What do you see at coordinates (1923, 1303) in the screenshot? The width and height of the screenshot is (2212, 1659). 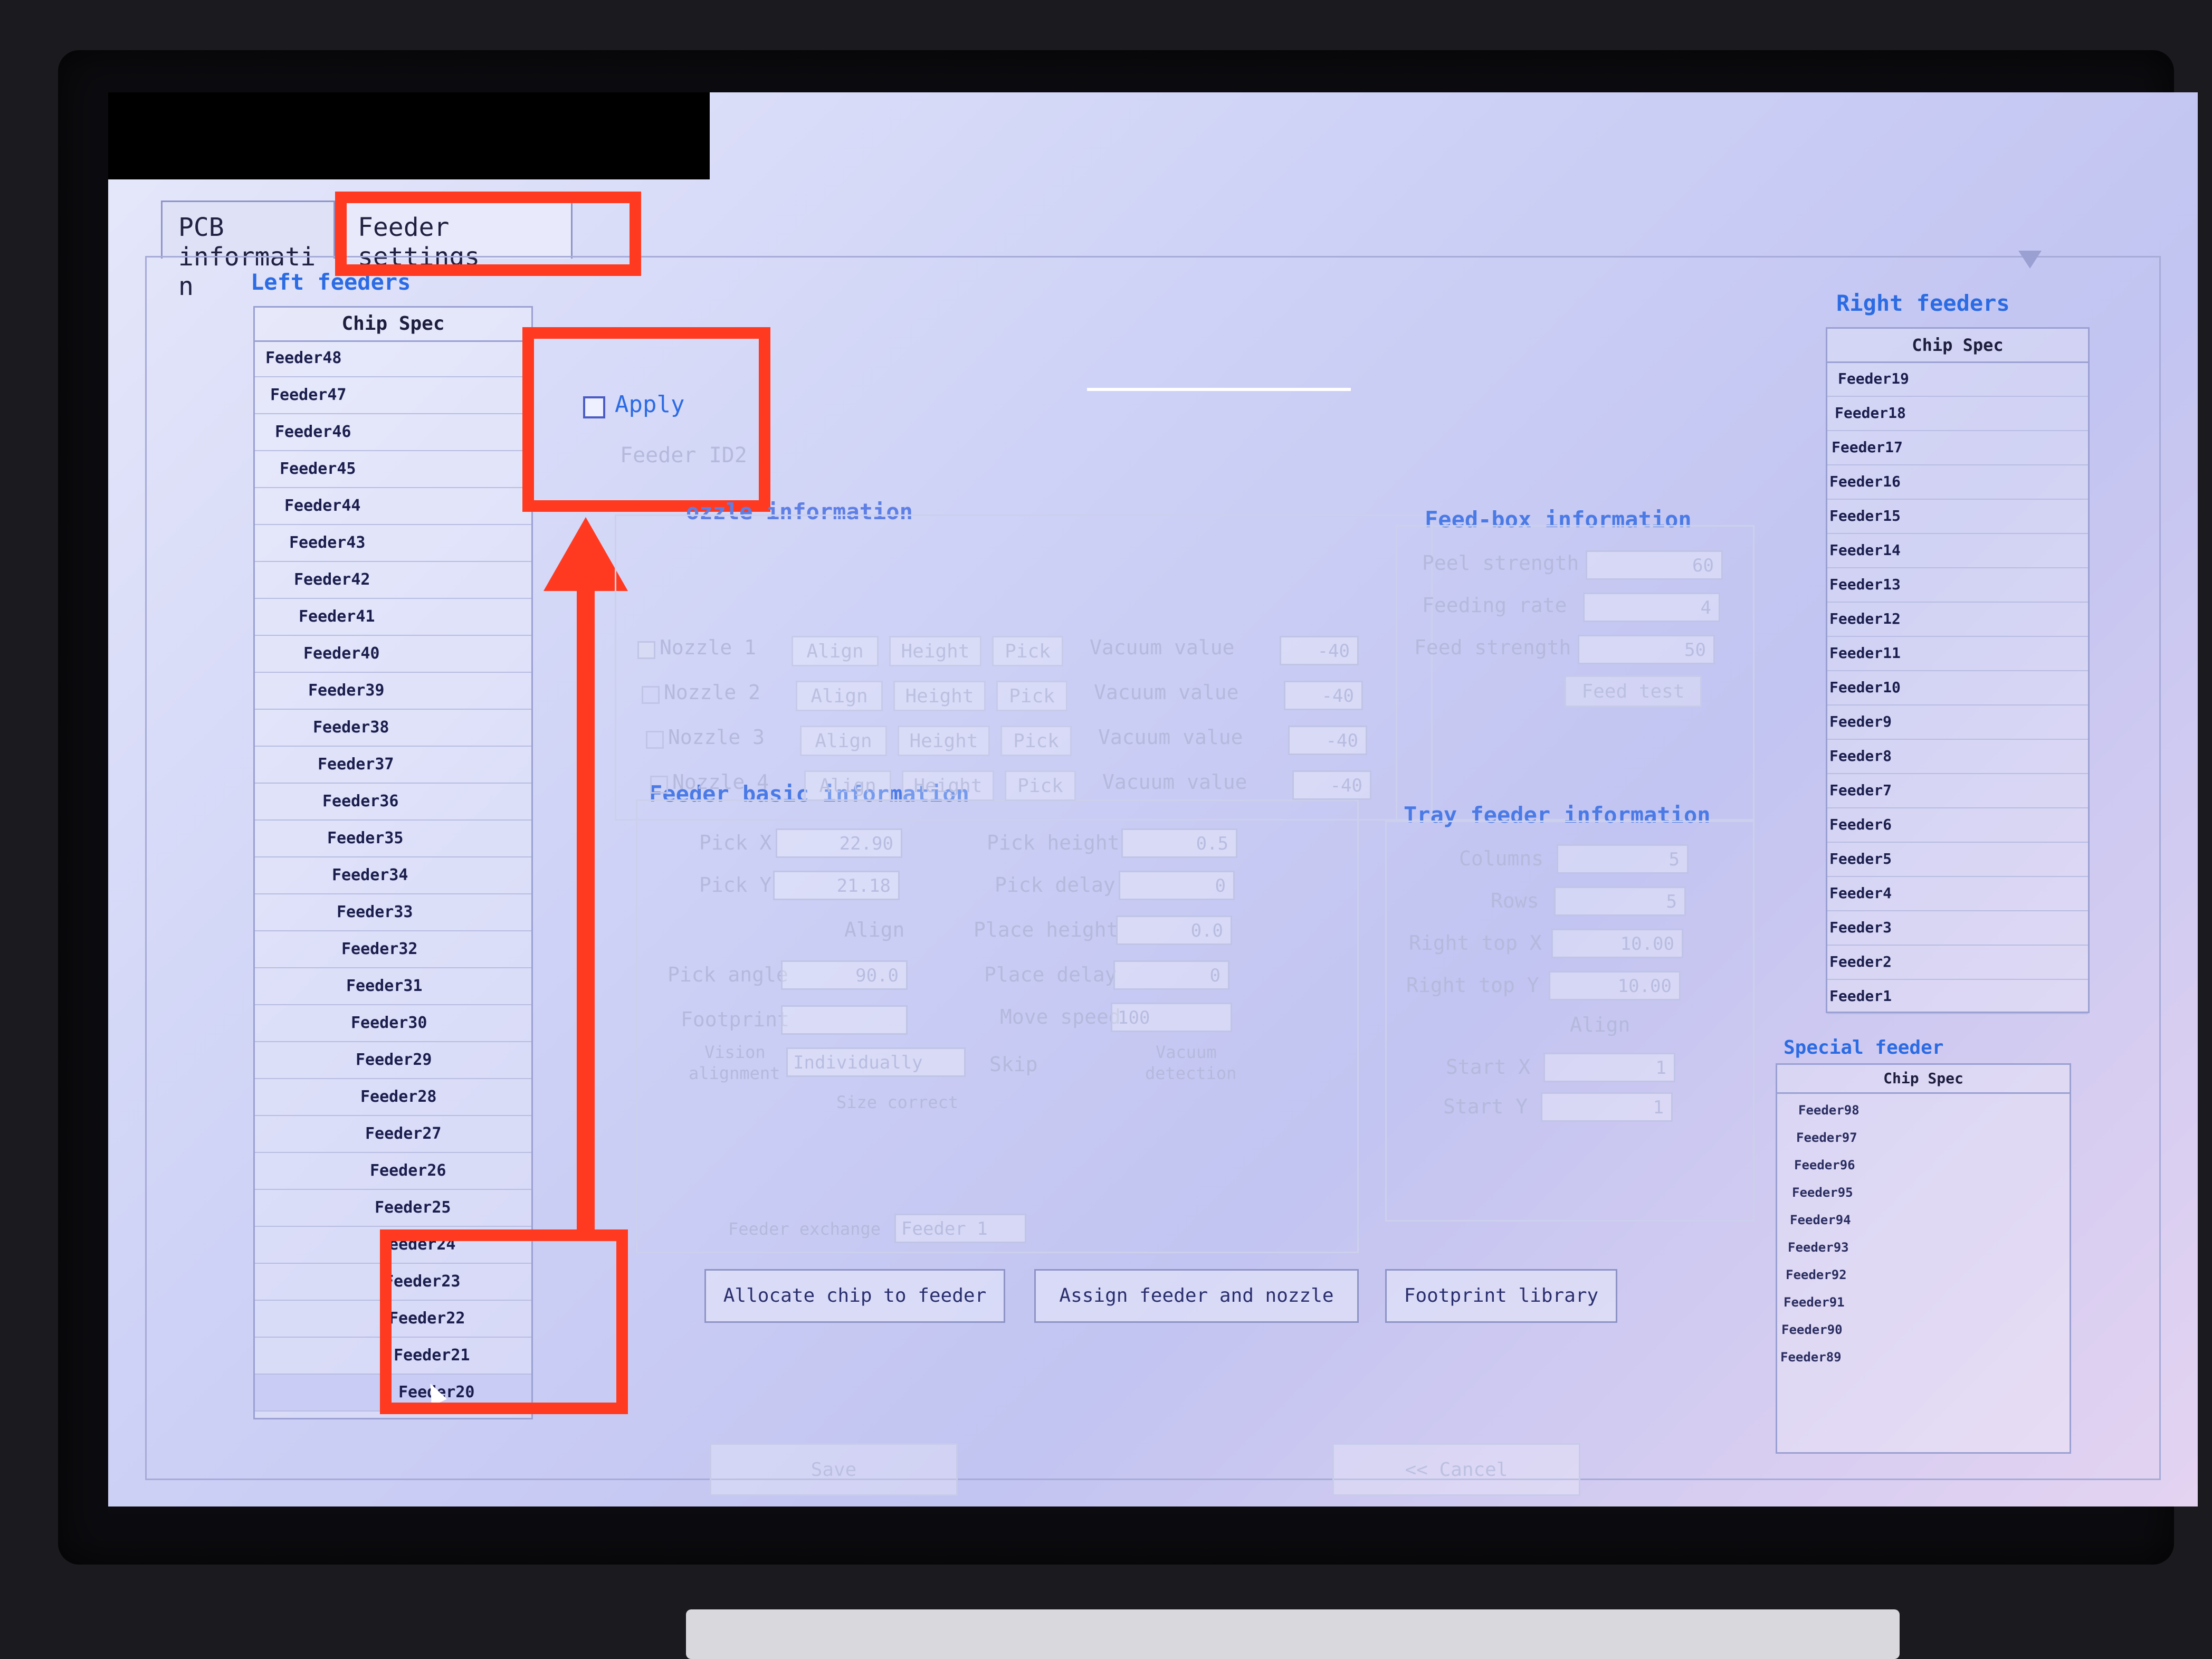 I see `special-feeder-row: Feeder91` at bounding box center [1923, 1303].